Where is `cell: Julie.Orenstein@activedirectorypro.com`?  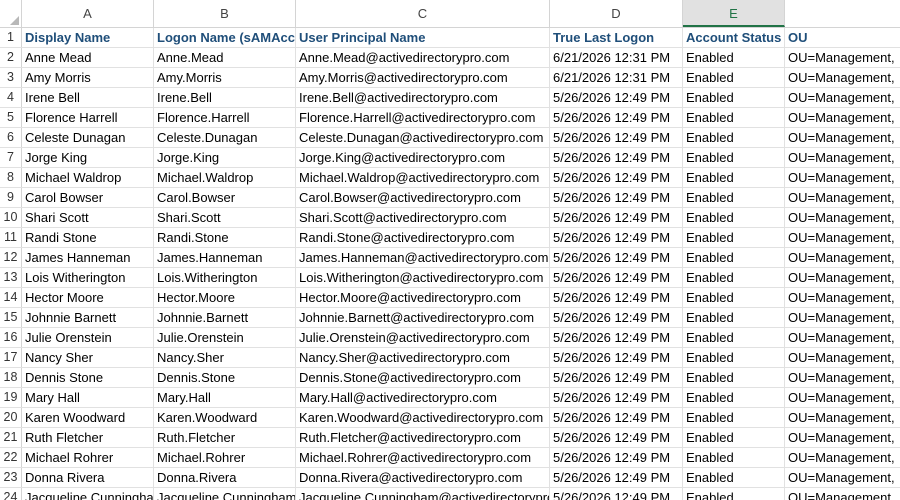
cell: Julie.Orenstein@activedirectorypro.com is located at coordinates (423, 337).